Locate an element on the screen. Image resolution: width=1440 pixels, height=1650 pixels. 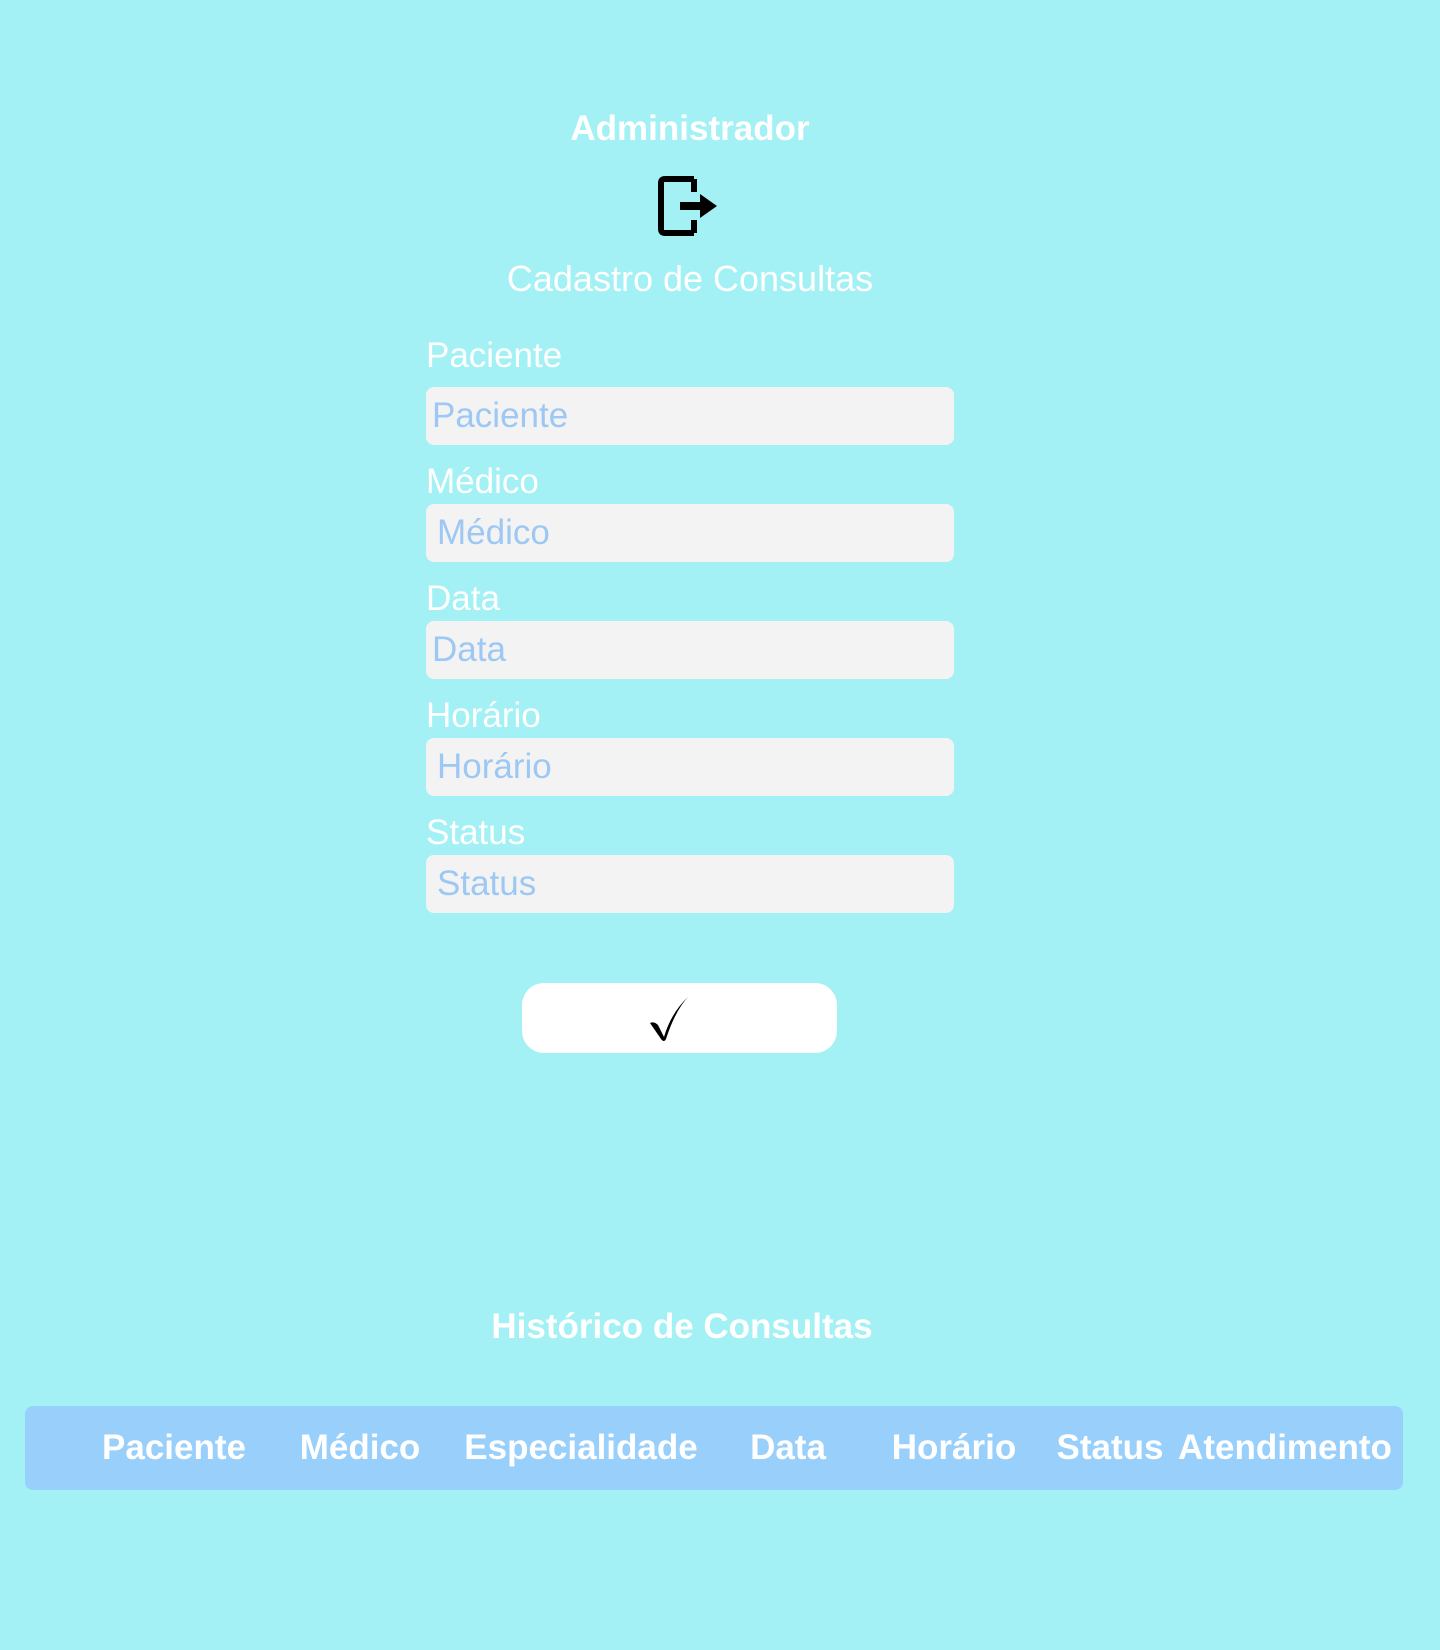
column-header-date: Data is located at coordinates (788, 1447).